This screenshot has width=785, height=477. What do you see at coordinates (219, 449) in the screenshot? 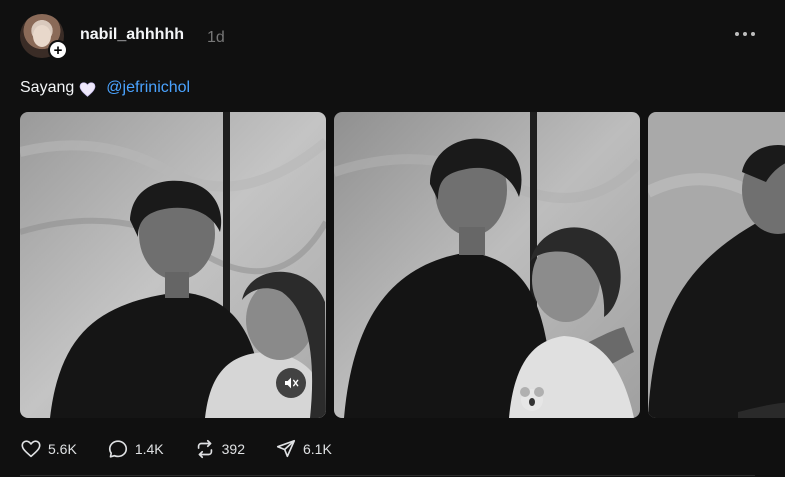
I see `repost-button: 392` at bounding box center [219, 449].